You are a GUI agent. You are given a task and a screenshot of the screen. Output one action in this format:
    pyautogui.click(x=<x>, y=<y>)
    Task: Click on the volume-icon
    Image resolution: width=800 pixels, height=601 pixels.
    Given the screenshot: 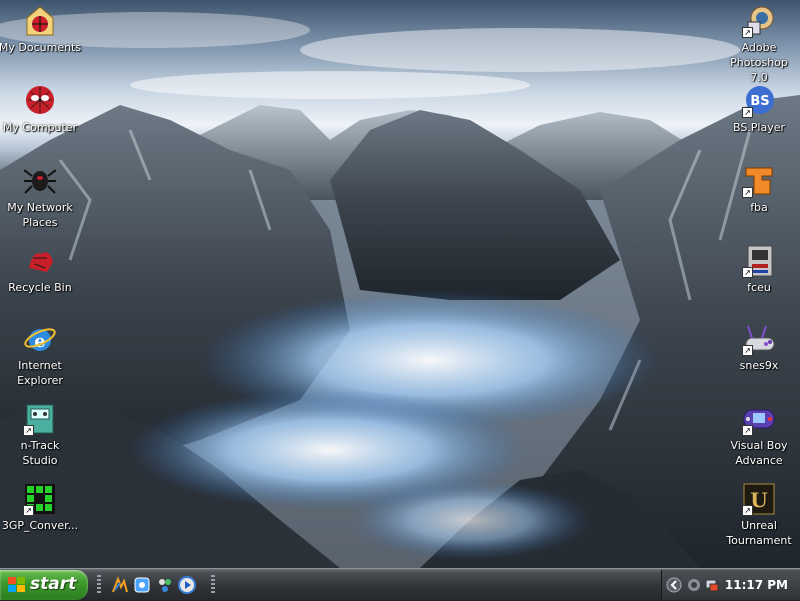 What is the action you would take?
    pyautogui.click(x=694, y=585)
    